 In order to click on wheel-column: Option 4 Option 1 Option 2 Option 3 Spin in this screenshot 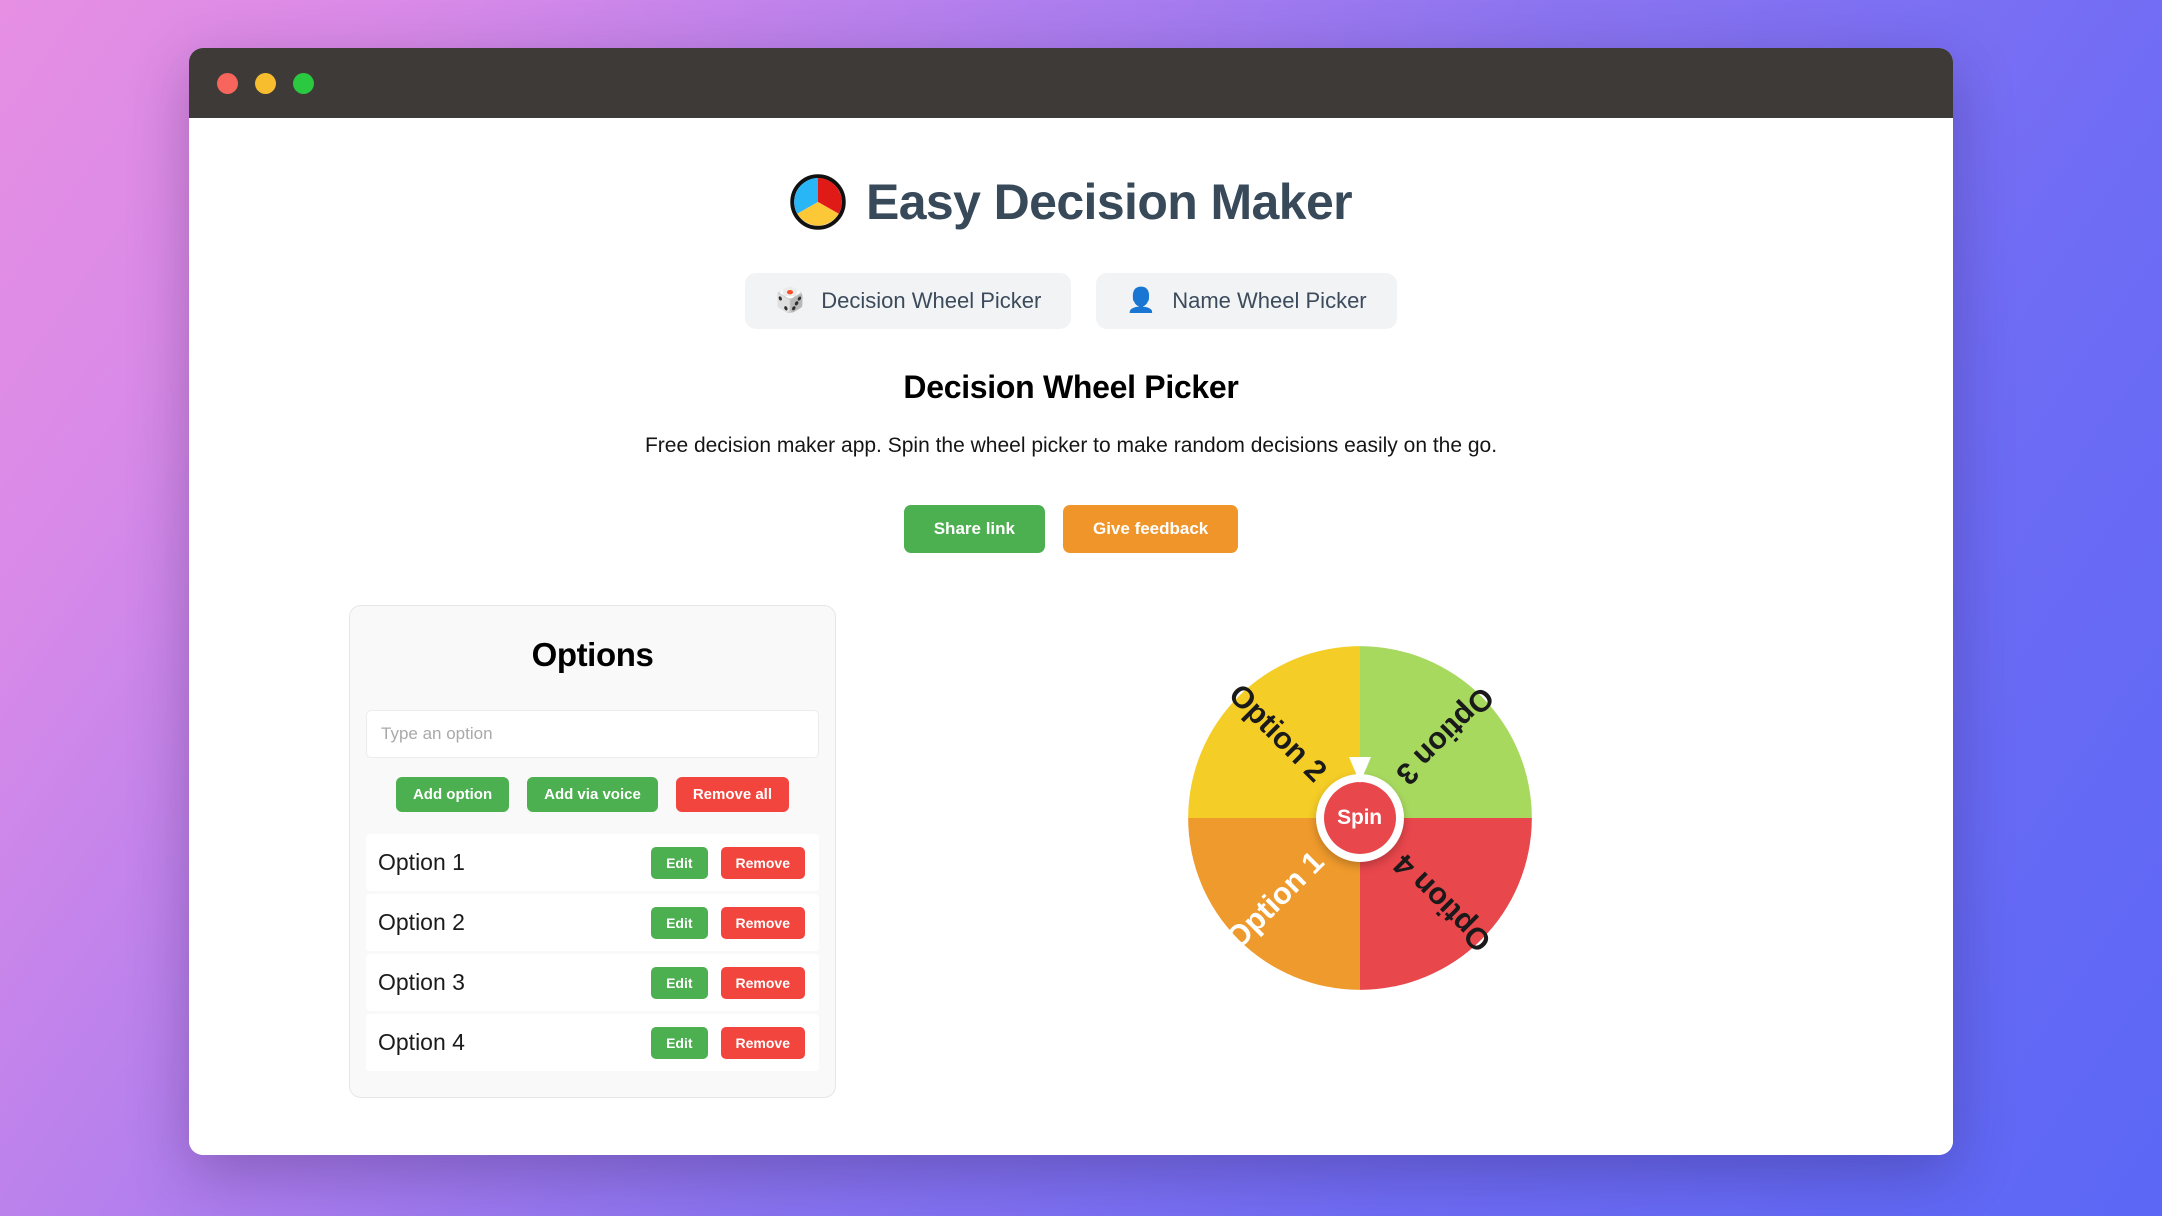, I will do `click(1359, 801)`.